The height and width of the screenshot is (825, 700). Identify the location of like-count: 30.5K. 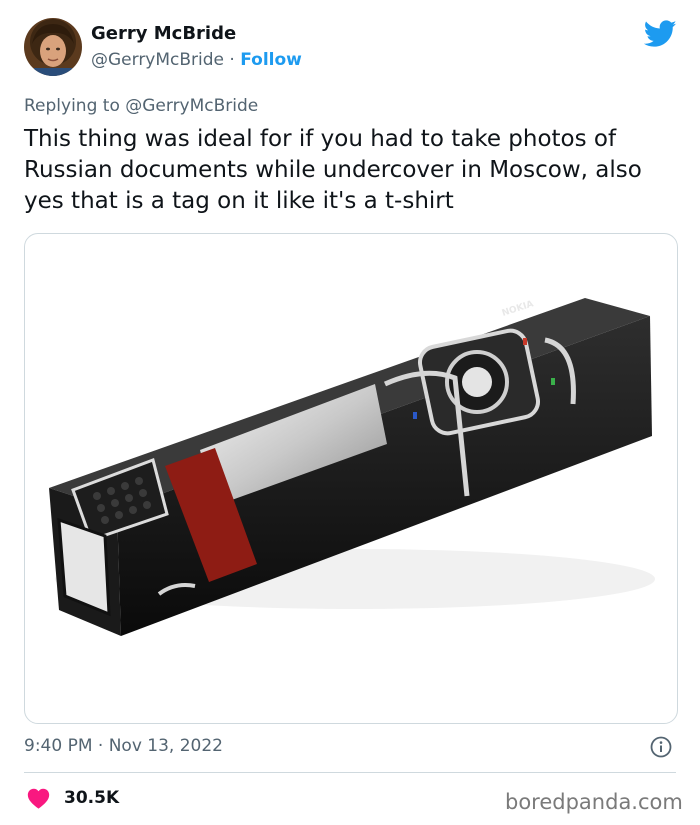
(91, 798).